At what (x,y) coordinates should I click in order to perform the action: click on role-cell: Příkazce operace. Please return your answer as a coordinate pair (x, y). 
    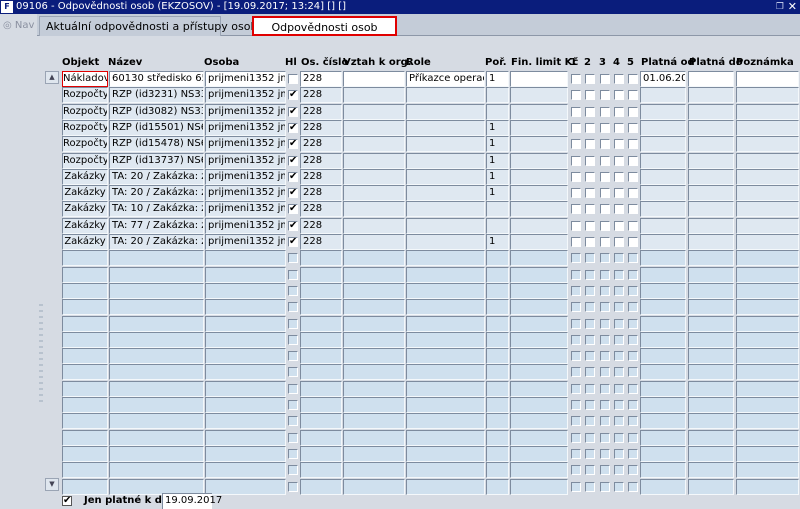
    Looking at the image, I should click on (445, 79).